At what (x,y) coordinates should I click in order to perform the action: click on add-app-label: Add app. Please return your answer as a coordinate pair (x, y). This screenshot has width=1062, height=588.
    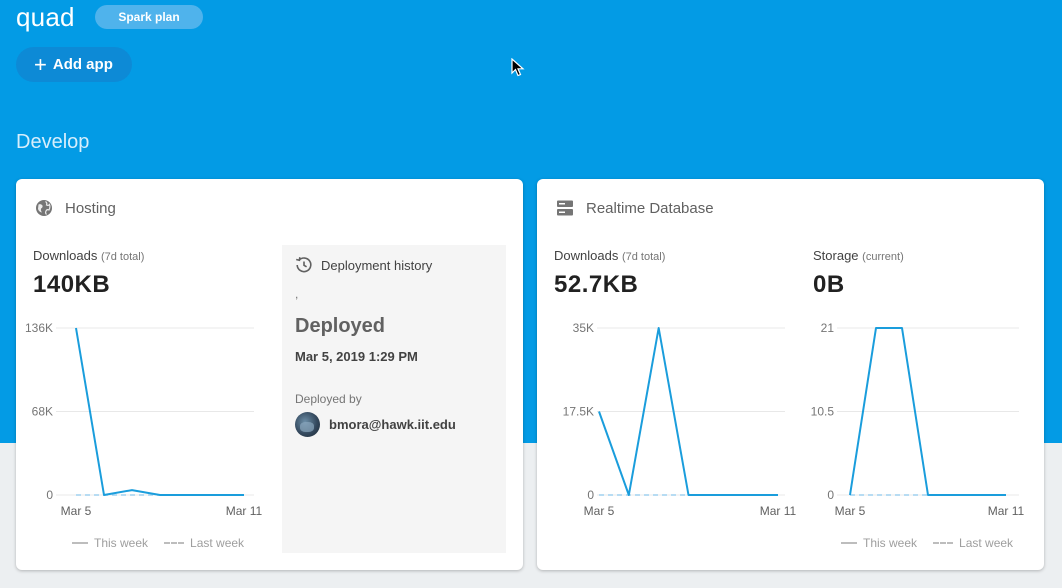
    Looking at the image, I should click on (82, 64).